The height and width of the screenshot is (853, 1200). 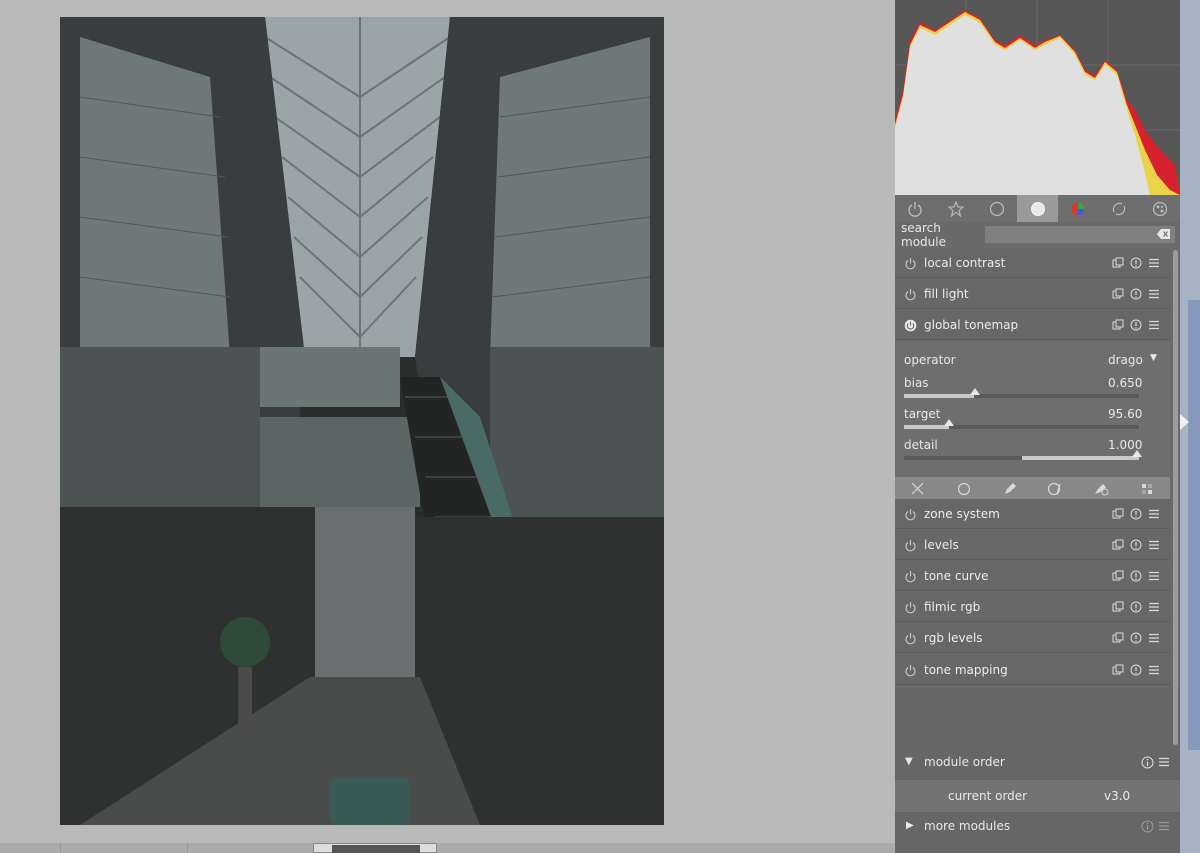 I want to click on bias-slider, so click(x=1021, y=393).